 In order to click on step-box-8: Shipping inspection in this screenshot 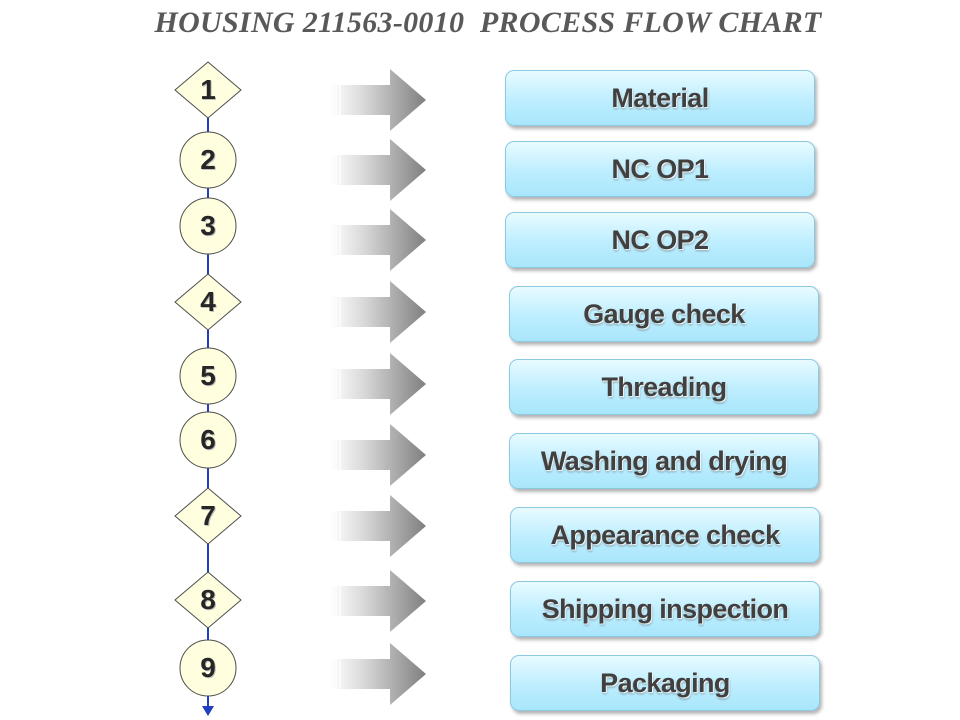, I will do `click(665, 609)`.